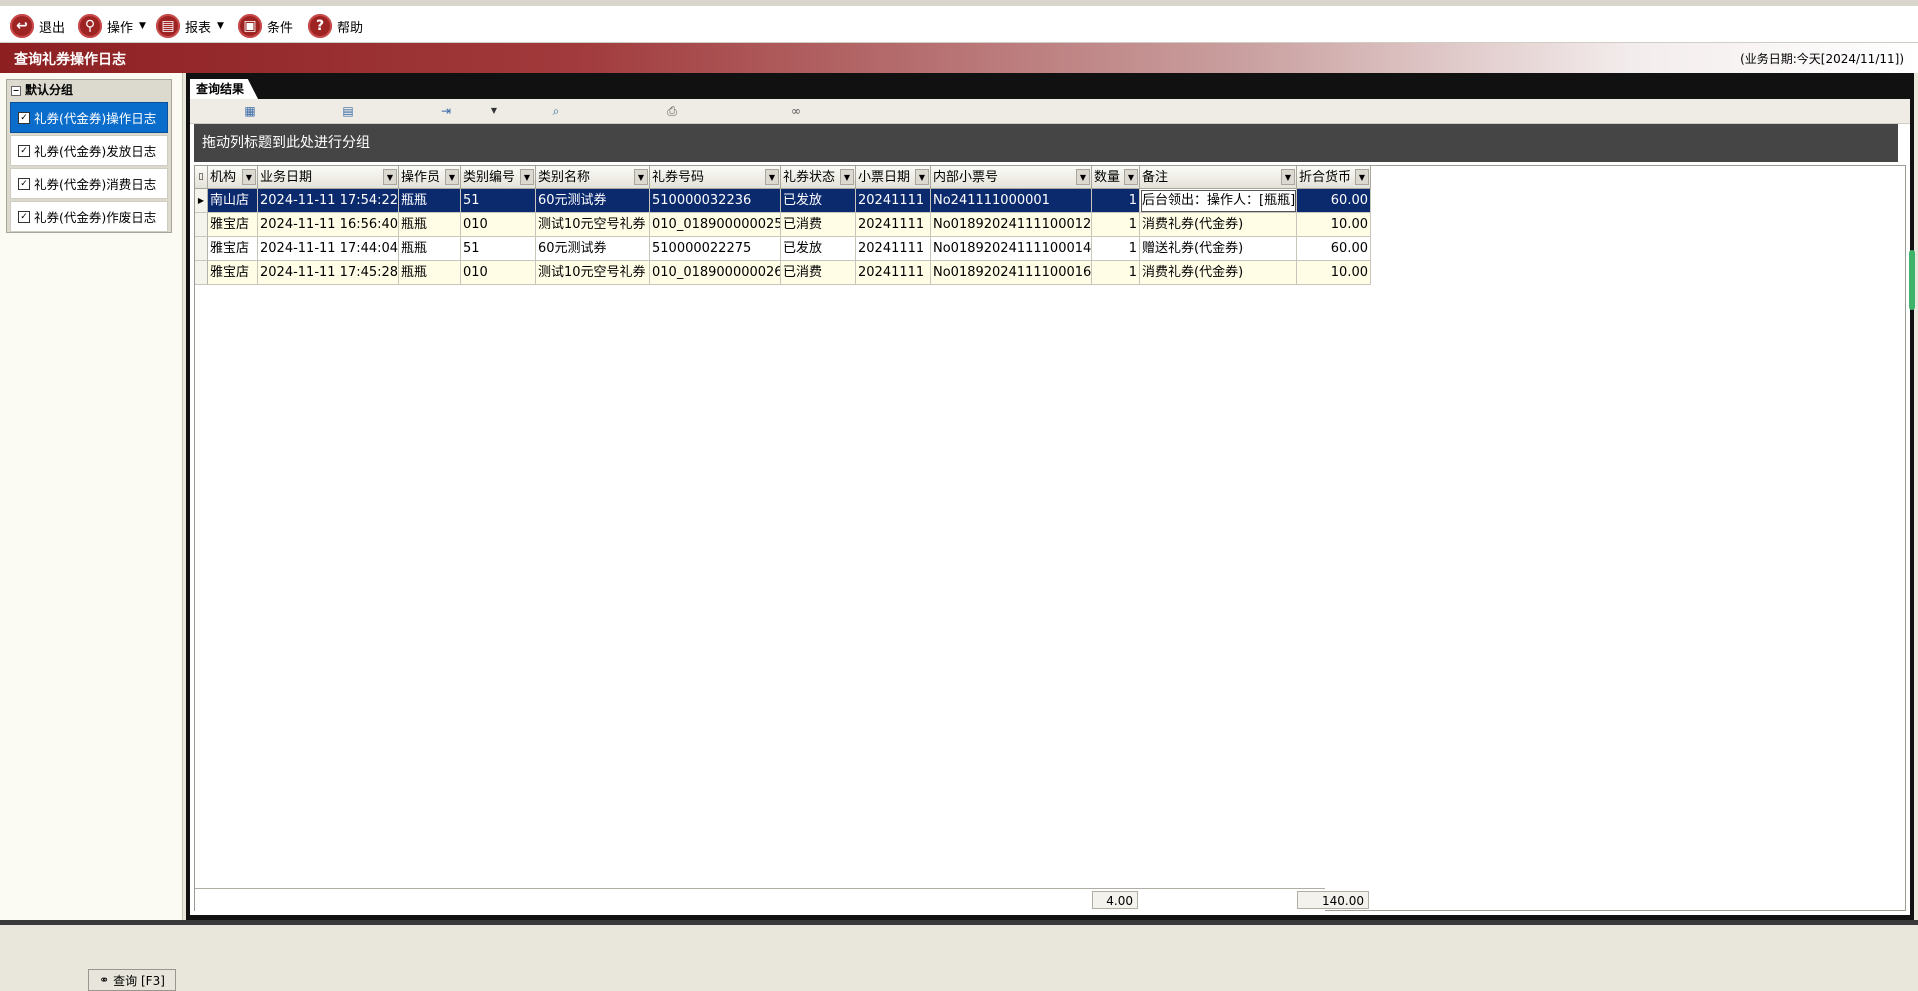 This screenshot has height=991, width=1918. What do you see at coordinates (89, 216) in the screenshot?
I see `sidebar-item-void-log: ✓ 礼券(代金券)作废日志` at bounding box center [89, 216].